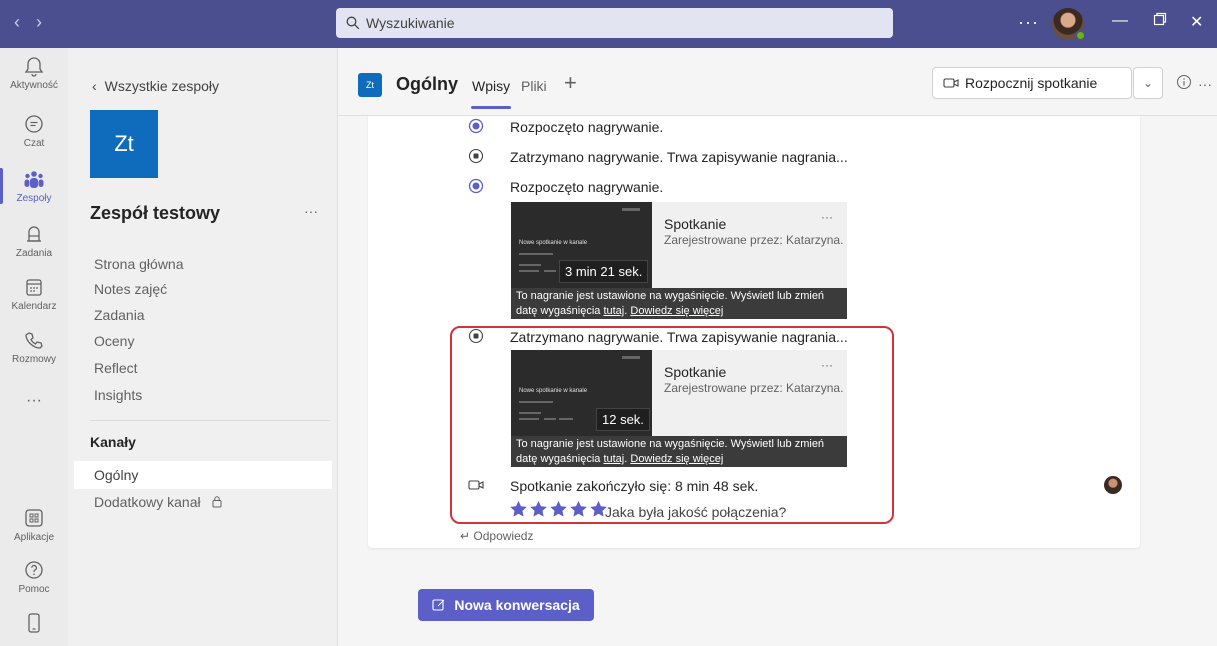 The height and width of the screenshot is (646, 1217). Describe the element at coordinates (34, 179) in the screenshot. I see `teams-icon` at that location.